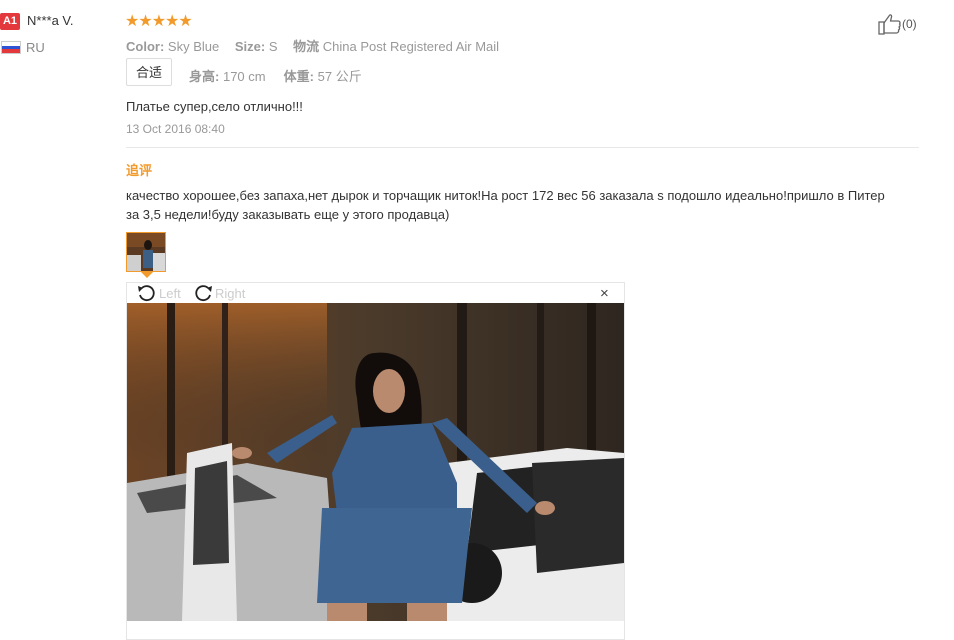 Image resolution: width=954 pixels, height=640 pixels. Describe the element at coordinates (139, 170) in the screenshot. I see `followup-label: 追评` at that location.